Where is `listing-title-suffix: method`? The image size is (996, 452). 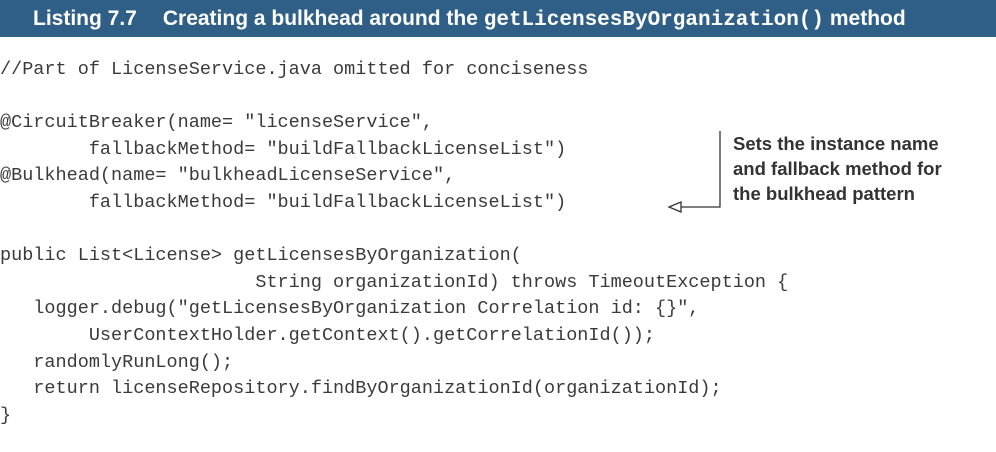 listing-title-suffix: method is located at coordinates (867, 18).